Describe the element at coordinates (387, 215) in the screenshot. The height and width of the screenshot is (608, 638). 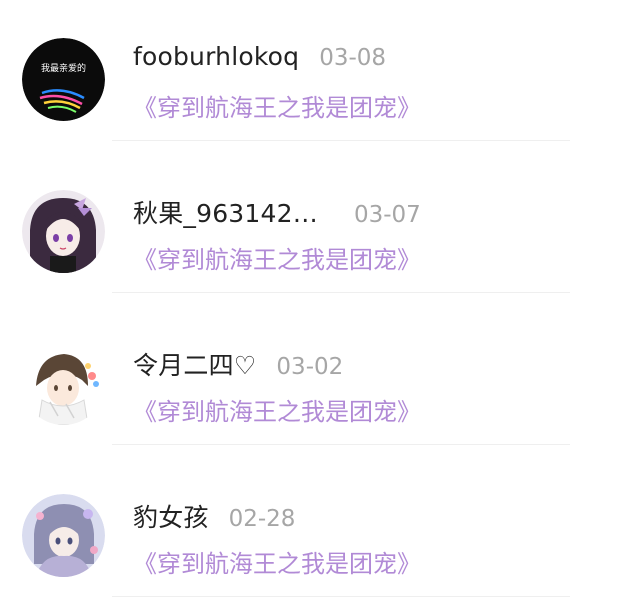
I see `comment-date: 03-07` at that location.